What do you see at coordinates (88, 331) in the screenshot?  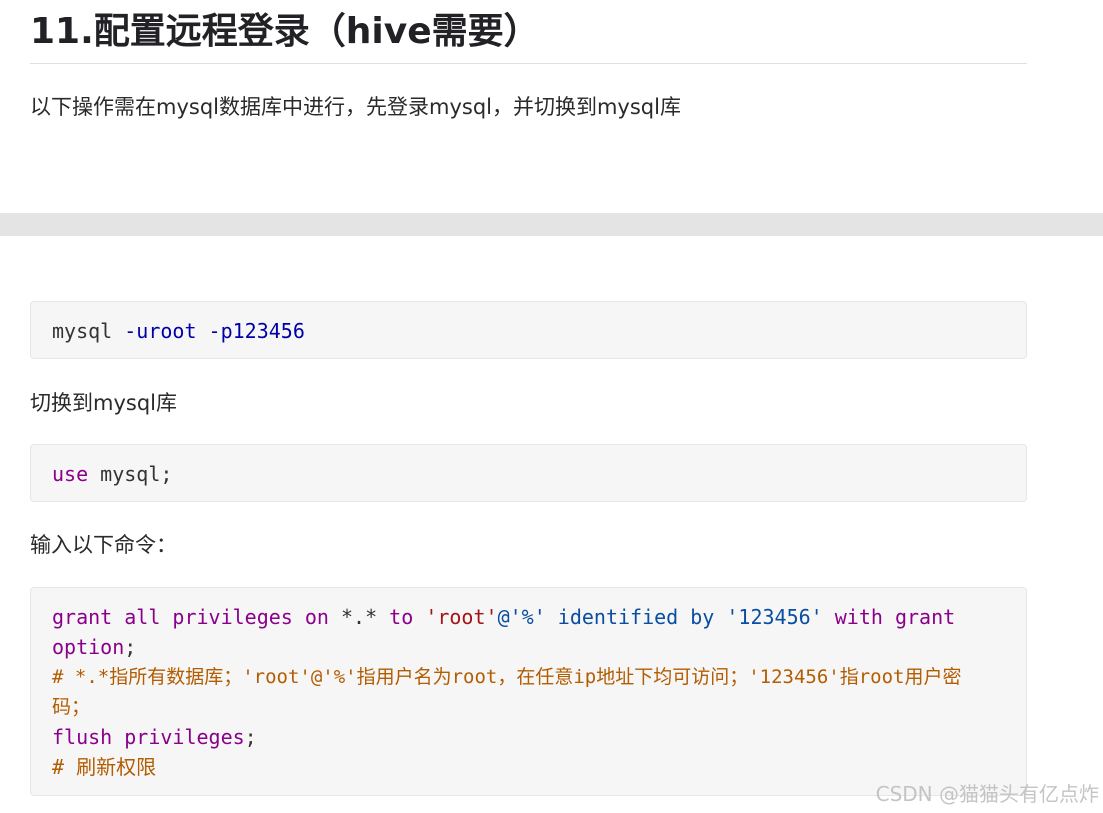 I see `code-token: mysql` at bounding box center [88, 331].